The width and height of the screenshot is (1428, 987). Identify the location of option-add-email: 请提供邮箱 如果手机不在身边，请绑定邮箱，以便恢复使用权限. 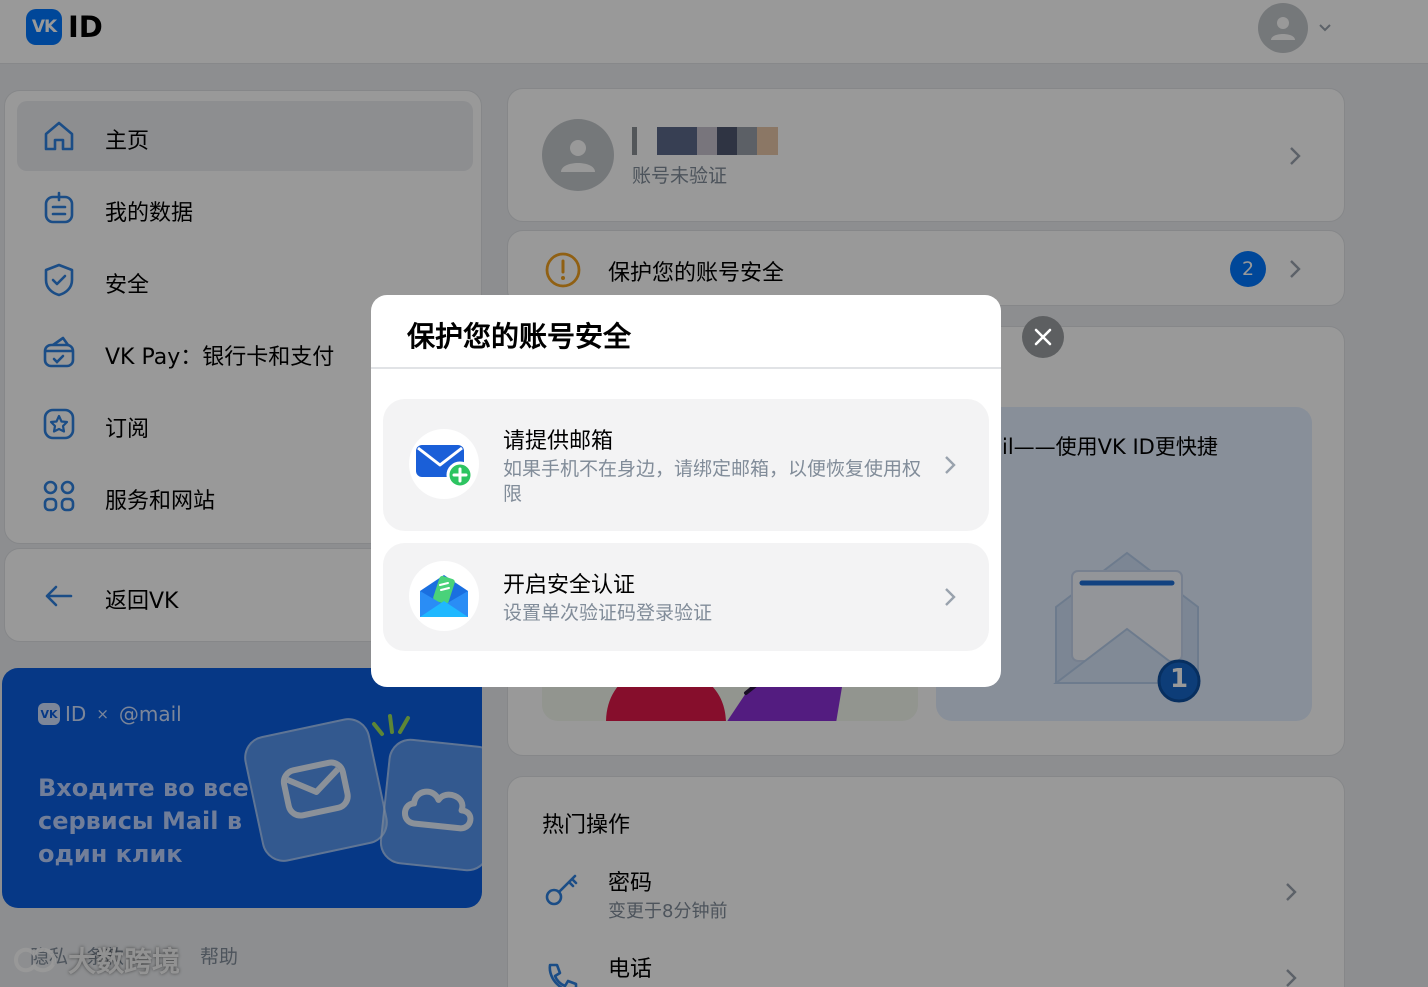
(686, 465).